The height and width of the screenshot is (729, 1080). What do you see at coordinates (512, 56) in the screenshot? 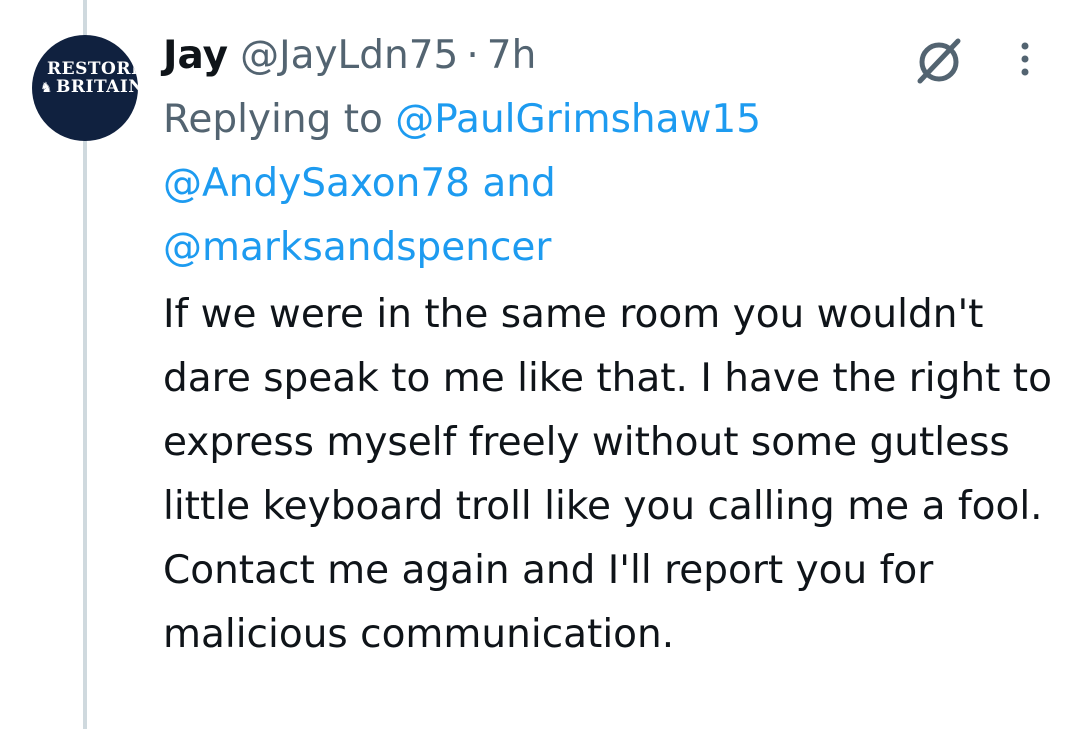
I see `tweet-timestamp: 7h` at bounding box center [512, 56].